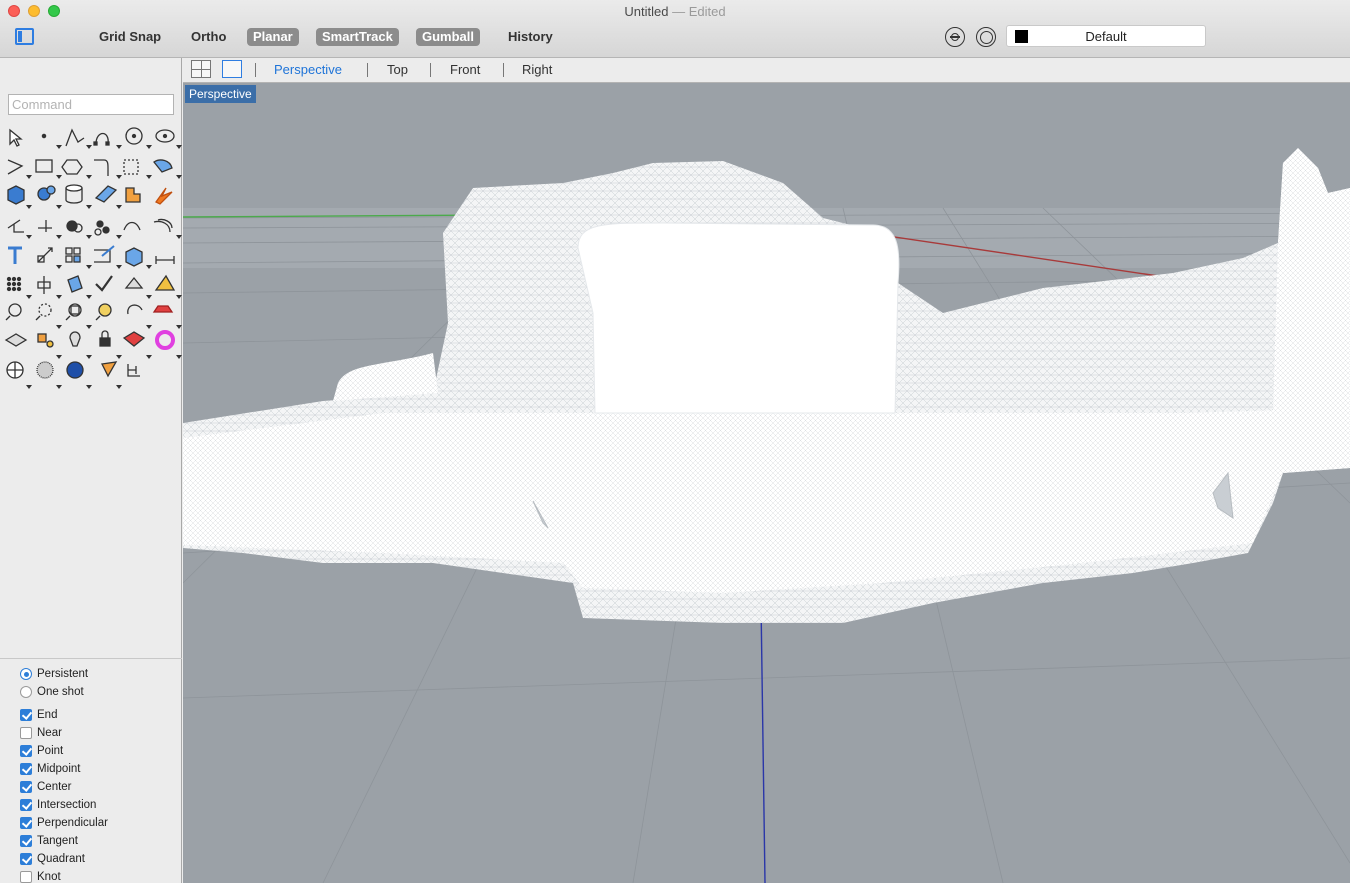 The height and width of the screenshot is (883, 1350). Describe the element at coordinates (81, 258) in the screenshot. I see `array-tool-button` at that location.